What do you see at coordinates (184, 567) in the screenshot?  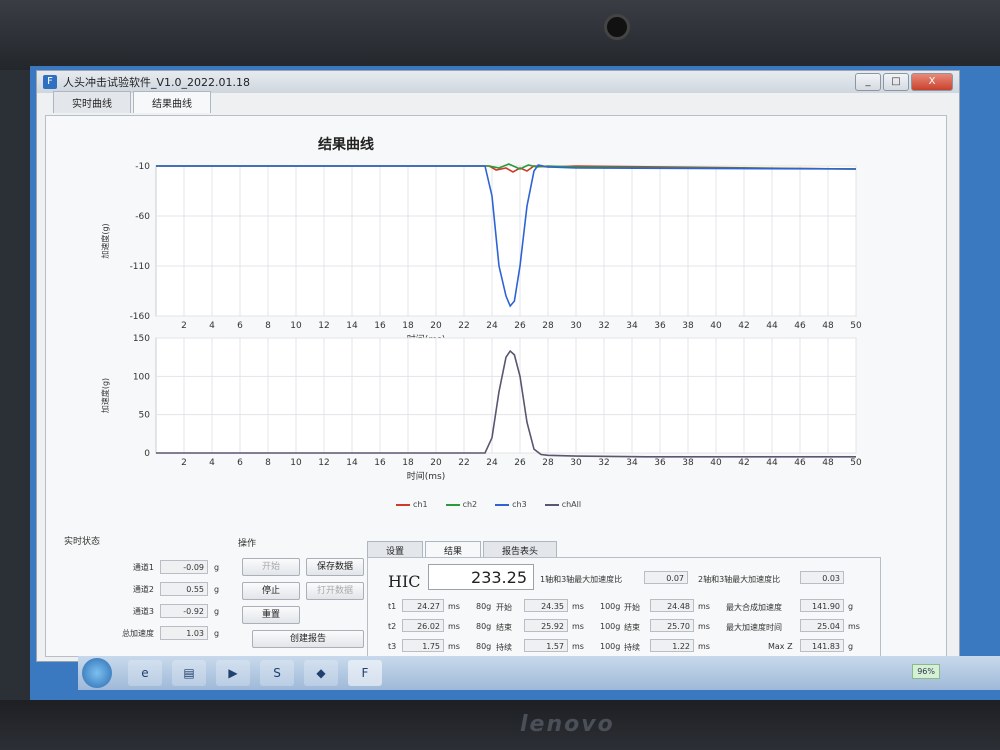 I see `channel1-value: -0.09` at bounding box center [184, 567].